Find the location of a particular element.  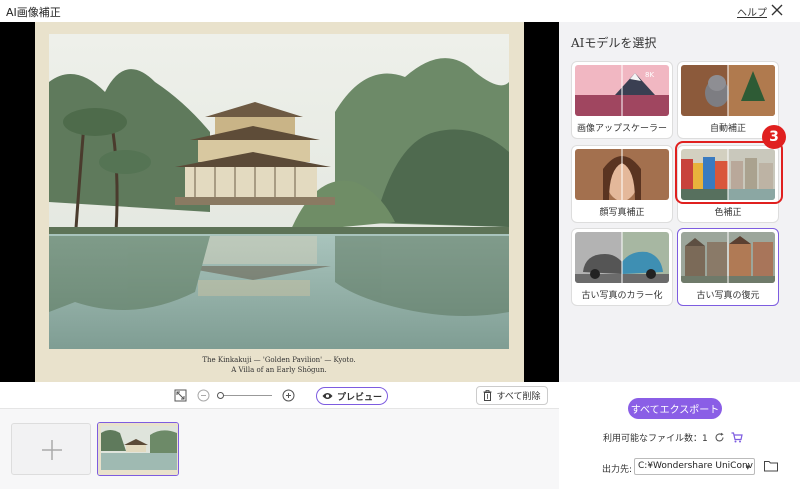

model-label: 色補正 is located at coordinates (728, 213).